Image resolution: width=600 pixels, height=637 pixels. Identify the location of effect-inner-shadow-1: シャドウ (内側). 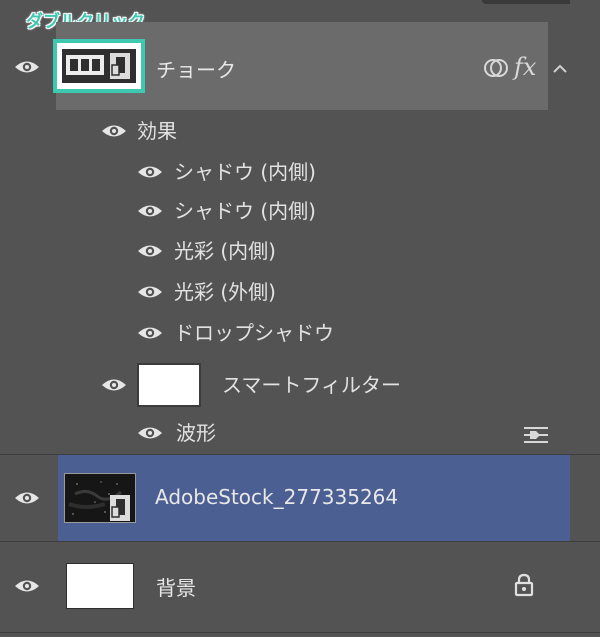
(245, 170).